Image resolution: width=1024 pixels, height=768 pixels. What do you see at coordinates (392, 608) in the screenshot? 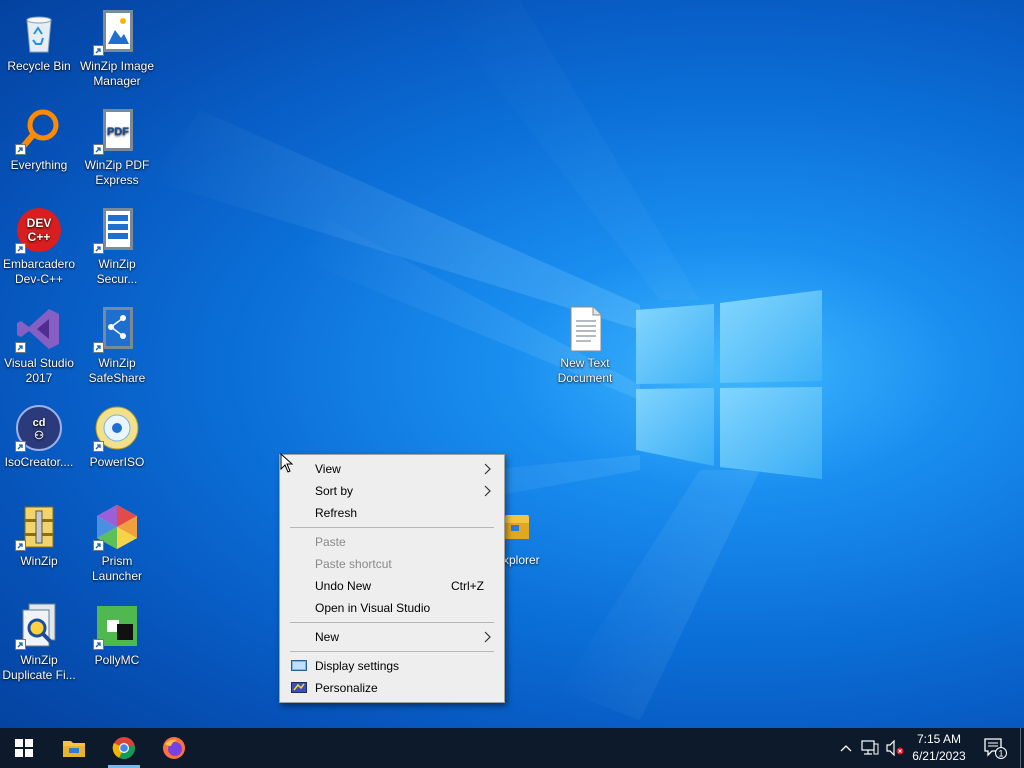
I see `menu-item-open-in-visual-studio: Open in Visual Studio` at bounding box center [392, 608].